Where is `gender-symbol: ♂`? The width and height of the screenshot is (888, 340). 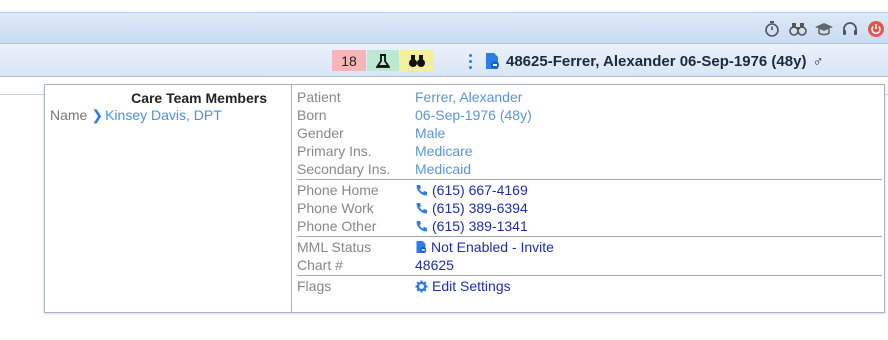 gender-symbol: ♂ is located at coordinates (818, 61).